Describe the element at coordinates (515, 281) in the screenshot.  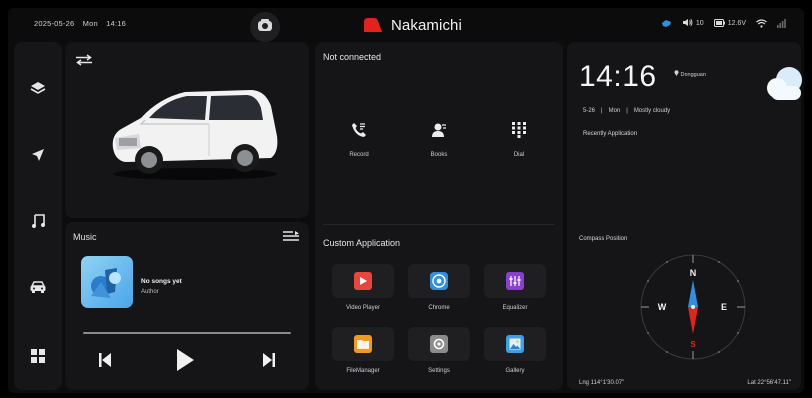
I see `equalizer-icon` at that location.